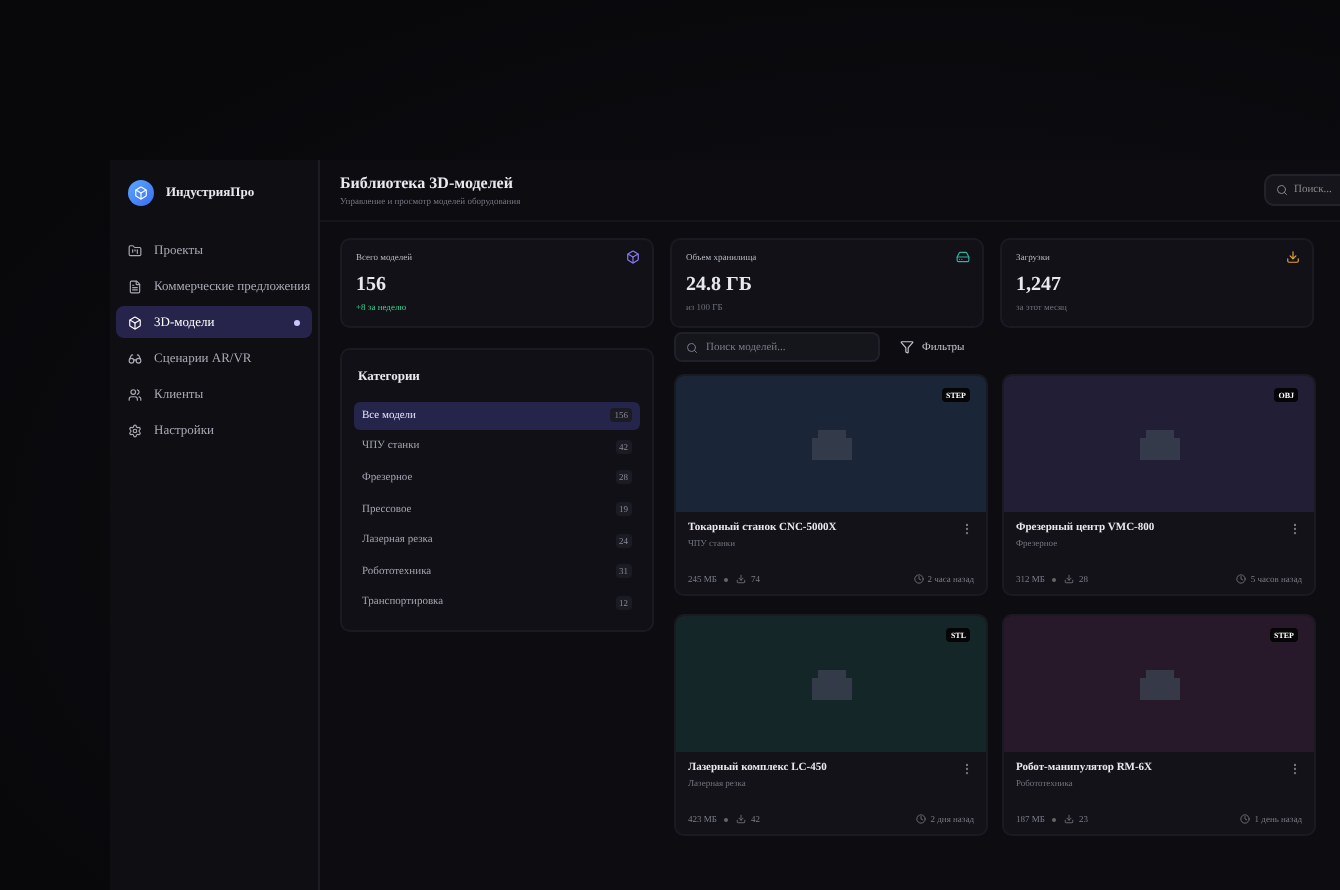 This screenshot has width=1340, height=890. Describe the element at coordinates (907, 347) in the screenshot. I see `filter-icon` at that location.